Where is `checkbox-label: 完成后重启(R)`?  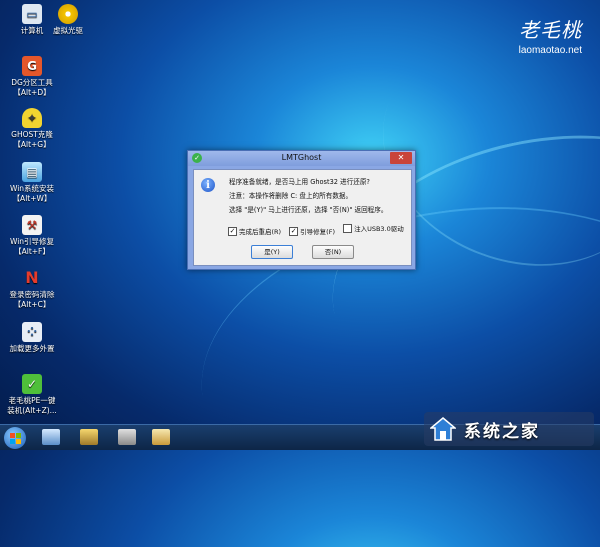 checkbox-label: 完成后重启(R) is located at coordinates (260, 232).